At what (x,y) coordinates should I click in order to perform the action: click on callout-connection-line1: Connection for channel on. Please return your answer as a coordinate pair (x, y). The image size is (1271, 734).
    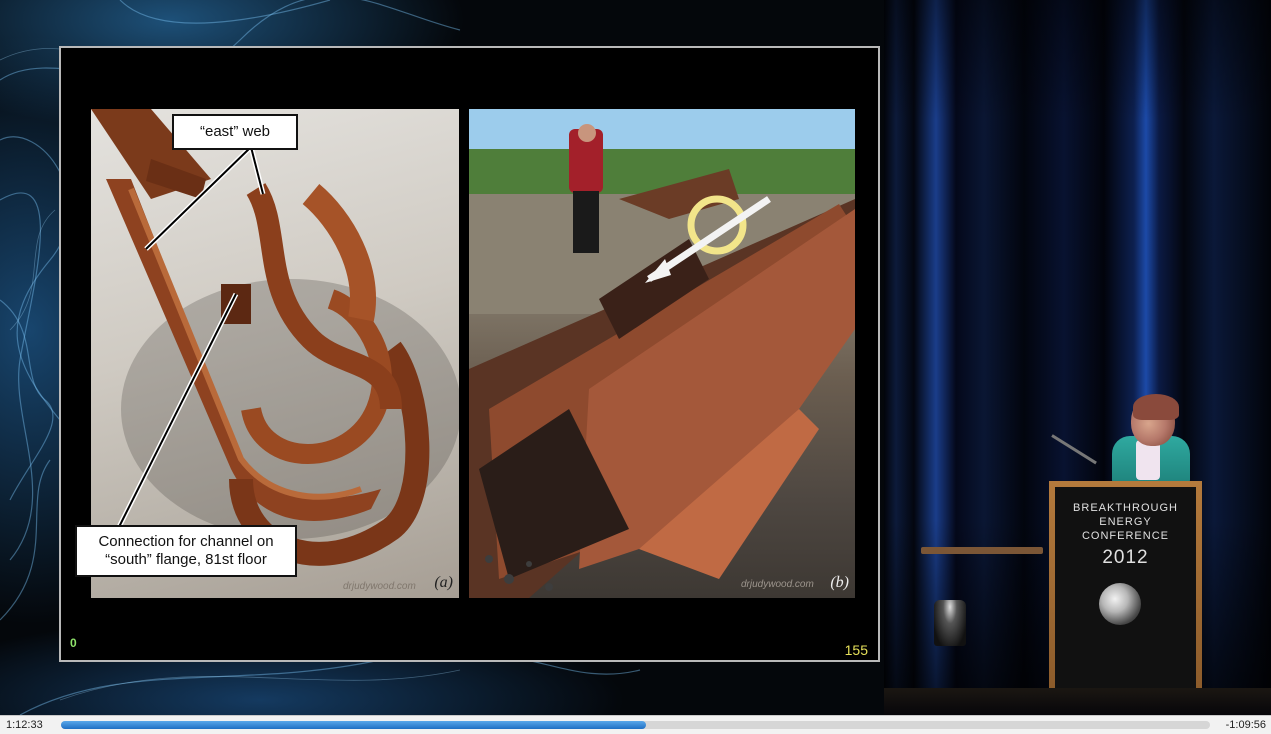
    Looking at the image, I should click on (186, 541).